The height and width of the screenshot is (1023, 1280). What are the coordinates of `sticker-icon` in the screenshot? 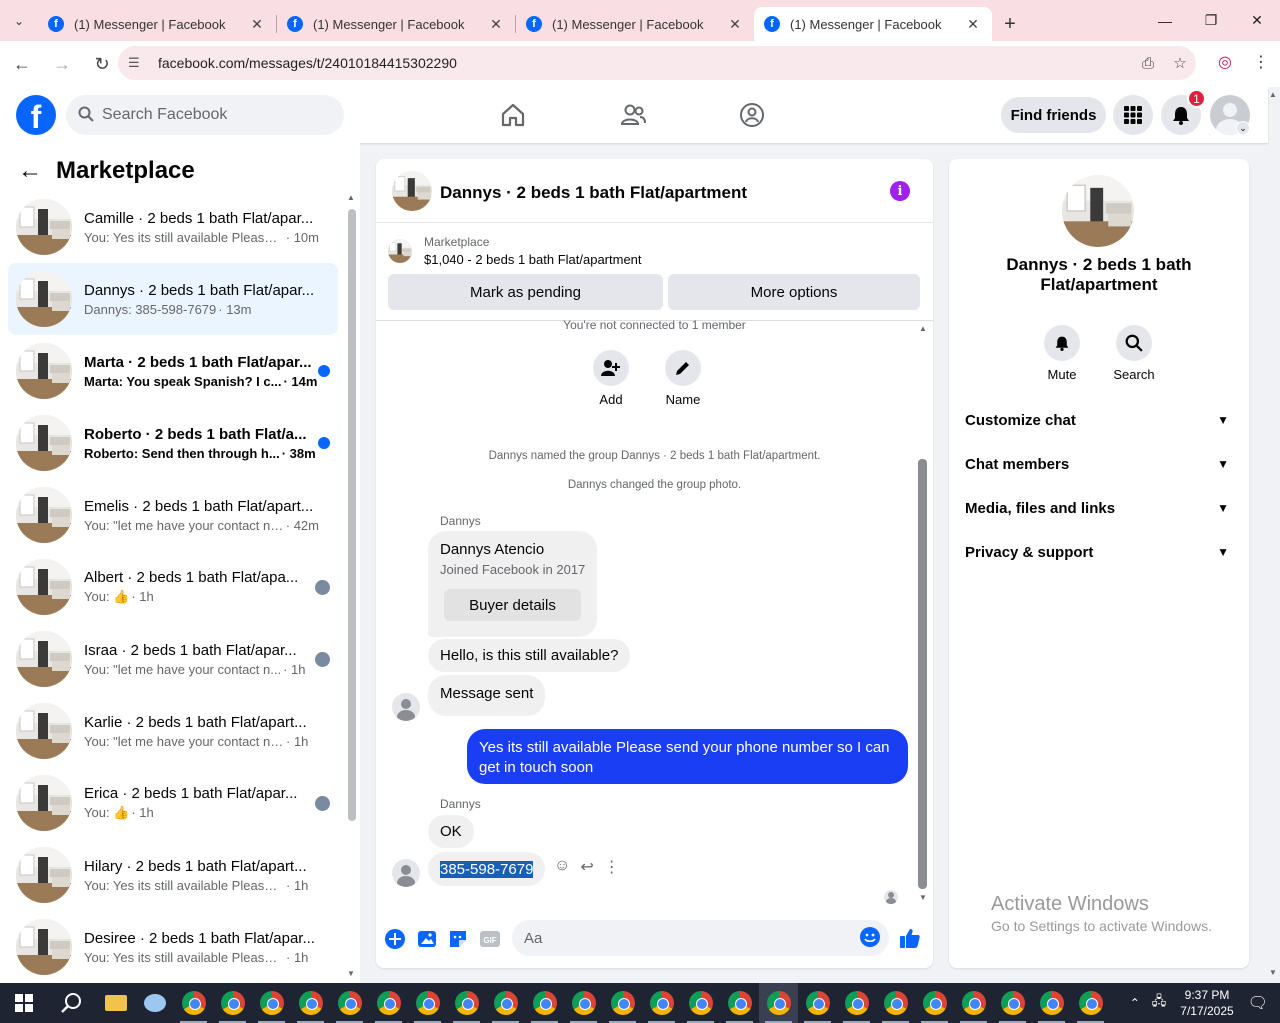 It's located at (458, 939).